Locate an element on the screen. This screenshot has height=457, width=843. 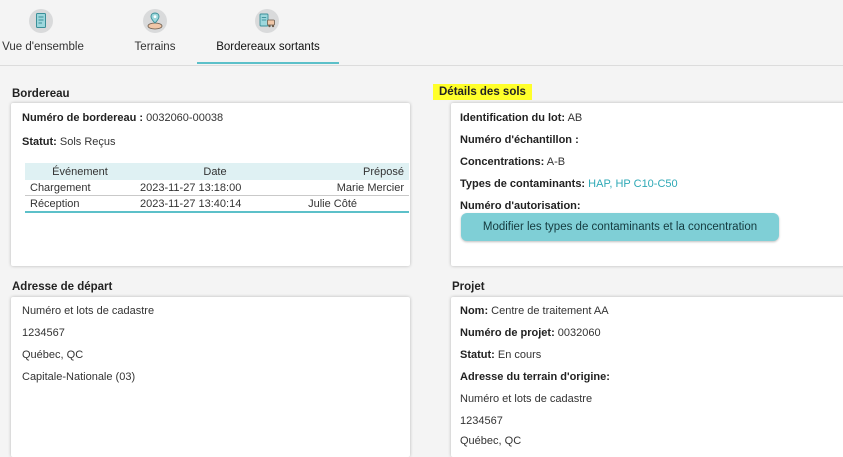
tab-terrains: Terrains is located at coordinates (155, 31).